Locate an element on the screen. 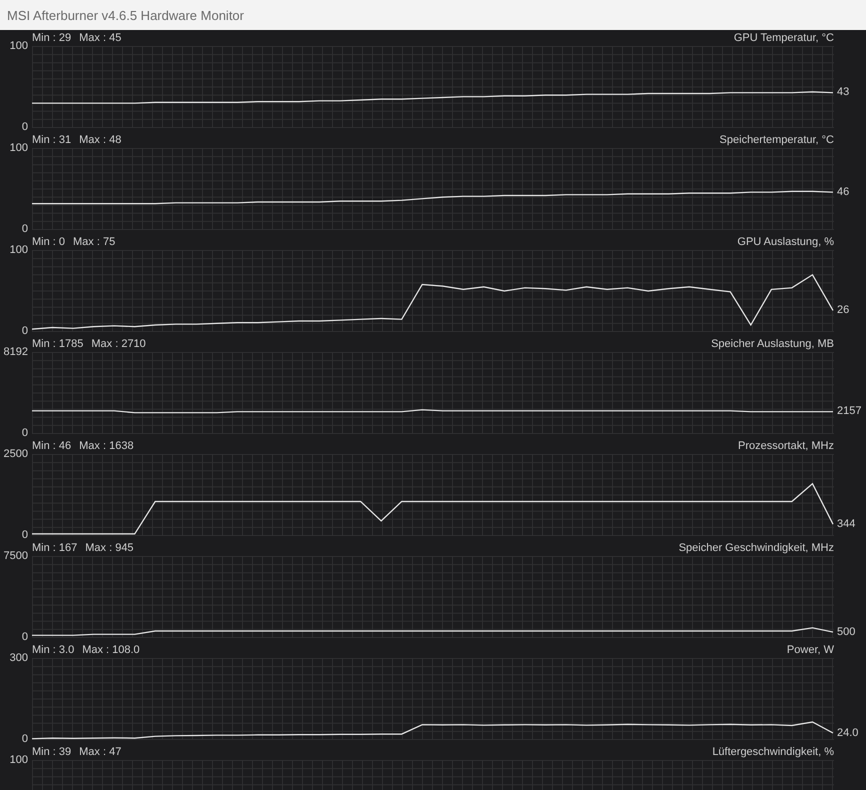 The image size is (866, 790). min-value: Min : 29 is located at coordinates (52, 38).